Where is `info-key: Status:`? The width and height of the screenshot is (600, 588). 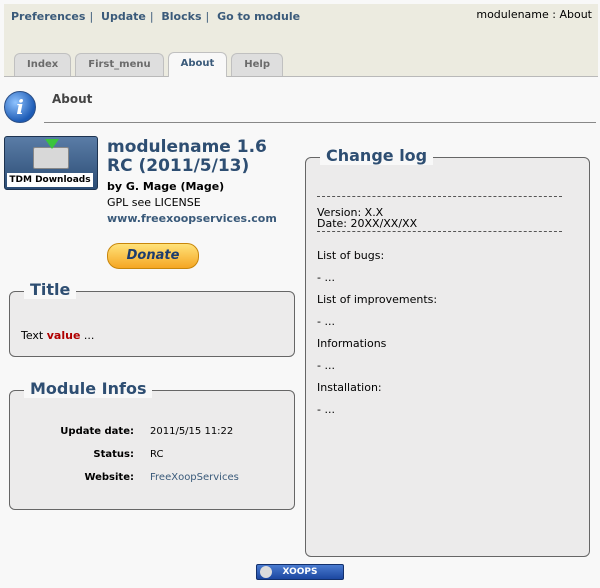 info-key: Status: is located at coordinates (113, 454).